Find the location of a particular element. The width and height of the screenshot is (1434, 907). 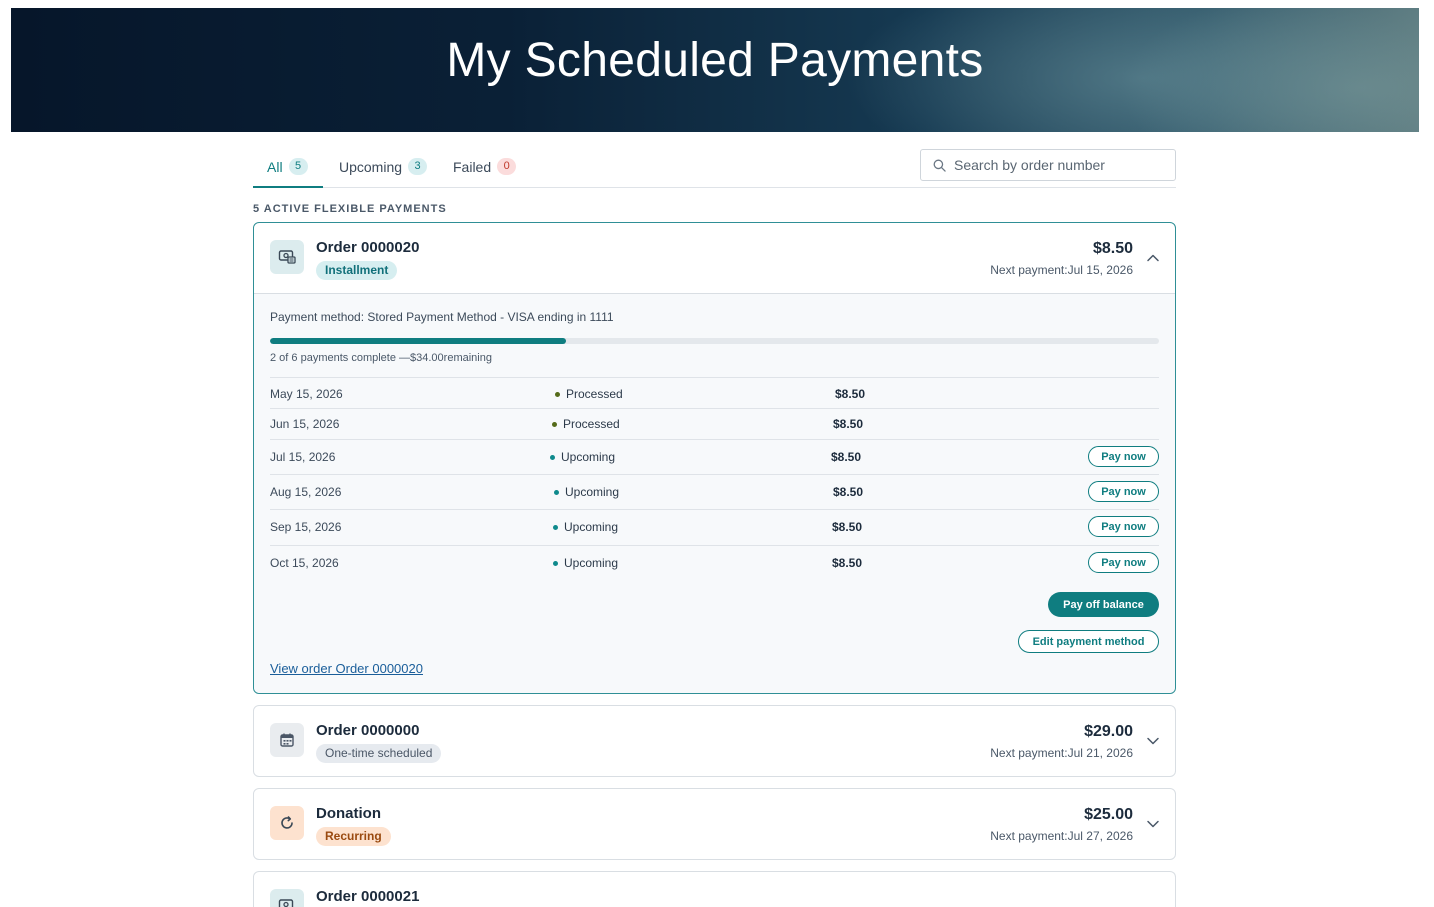

next-payment-date: Next payment:Jul 27, 2026 is located at coordinates (1061, 836).